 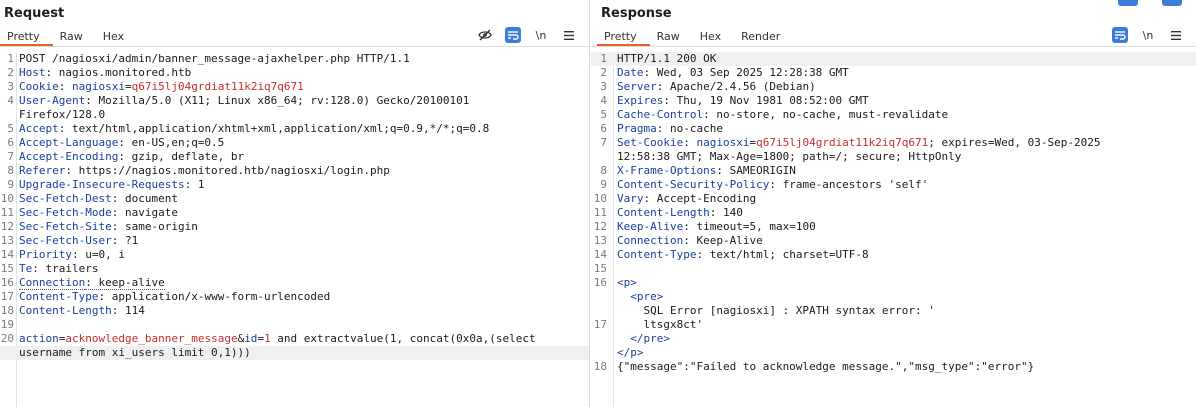 What do you see at coordinates (194, 184) in the screenshot?
I see `code-token: : 1` at bounding box center [194, 184].